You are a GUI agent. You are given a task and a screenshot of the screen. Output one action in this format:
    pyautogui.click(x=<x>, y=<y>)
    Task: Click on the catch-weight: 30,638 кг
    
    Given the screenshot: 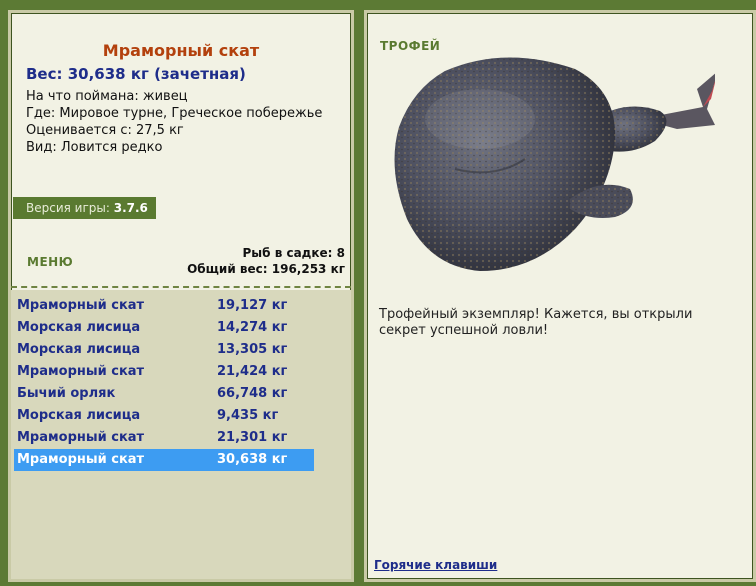 What is the action you would take?
    pyautogui.click(x=252, y=459)
    